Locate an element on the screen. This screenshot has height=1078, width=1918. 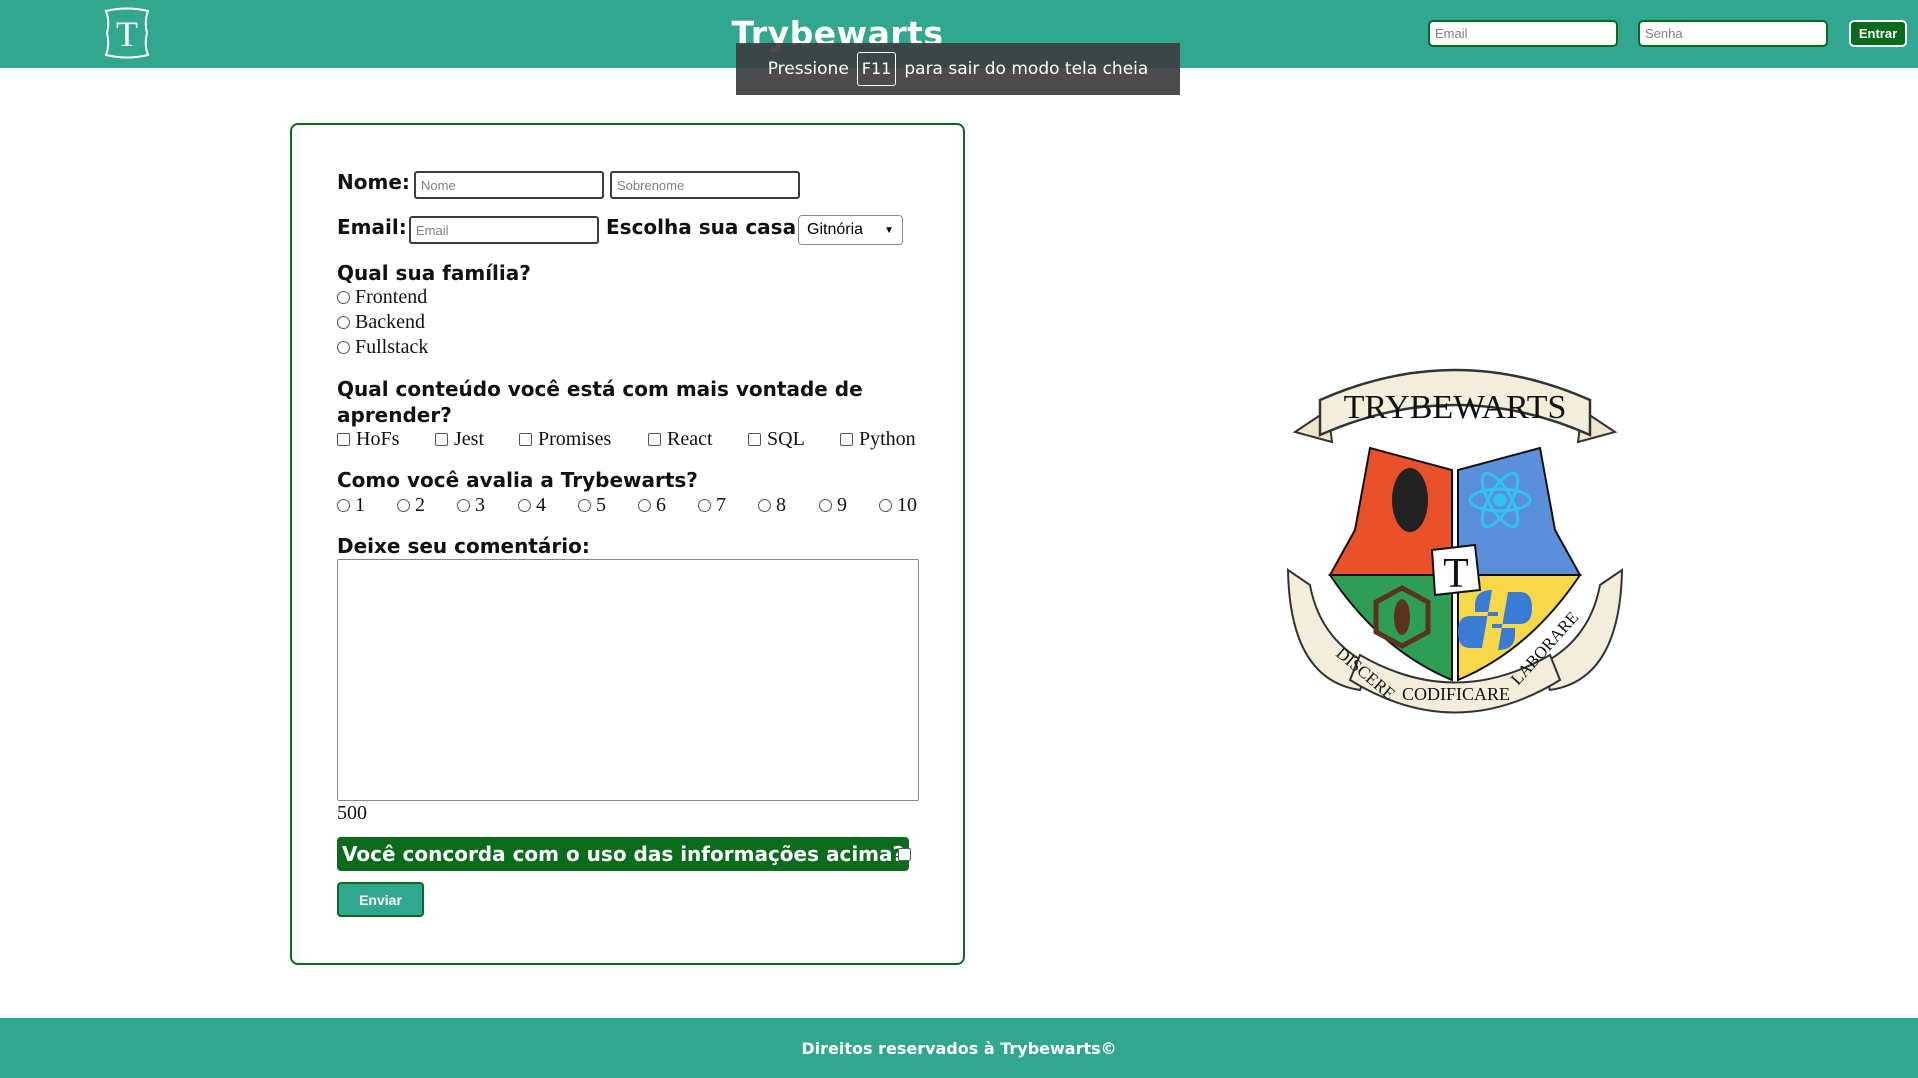
email-label: Email: is located at coordinates (372, 227).